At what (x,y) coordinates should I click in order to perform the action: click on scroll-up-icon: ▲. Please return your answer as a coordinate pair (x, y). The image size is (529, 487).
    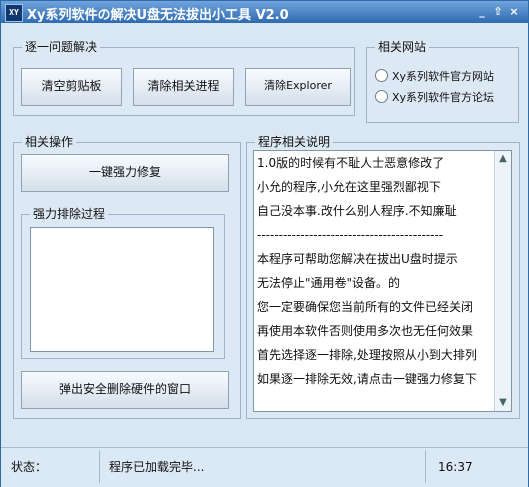
    Looking at the image, I should click on (503, 159).